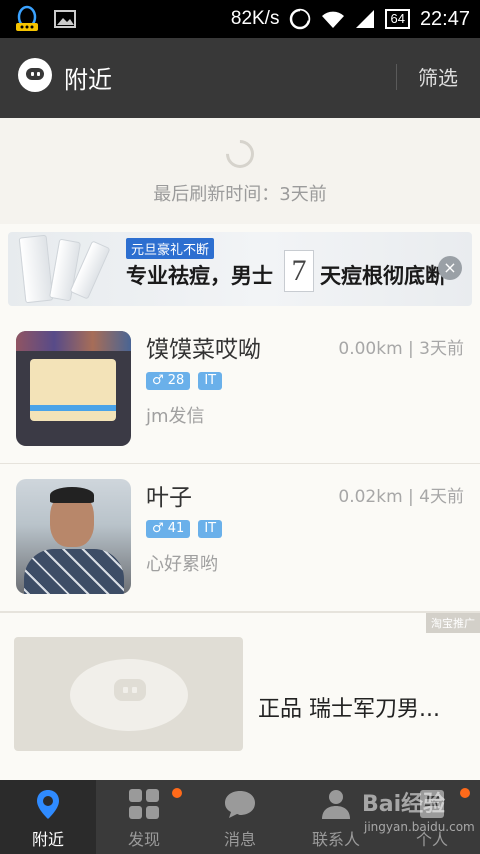 The height and width of the screenshot is (854, 480). I want to click on network-speed: 82K/s, so click(255, 18).